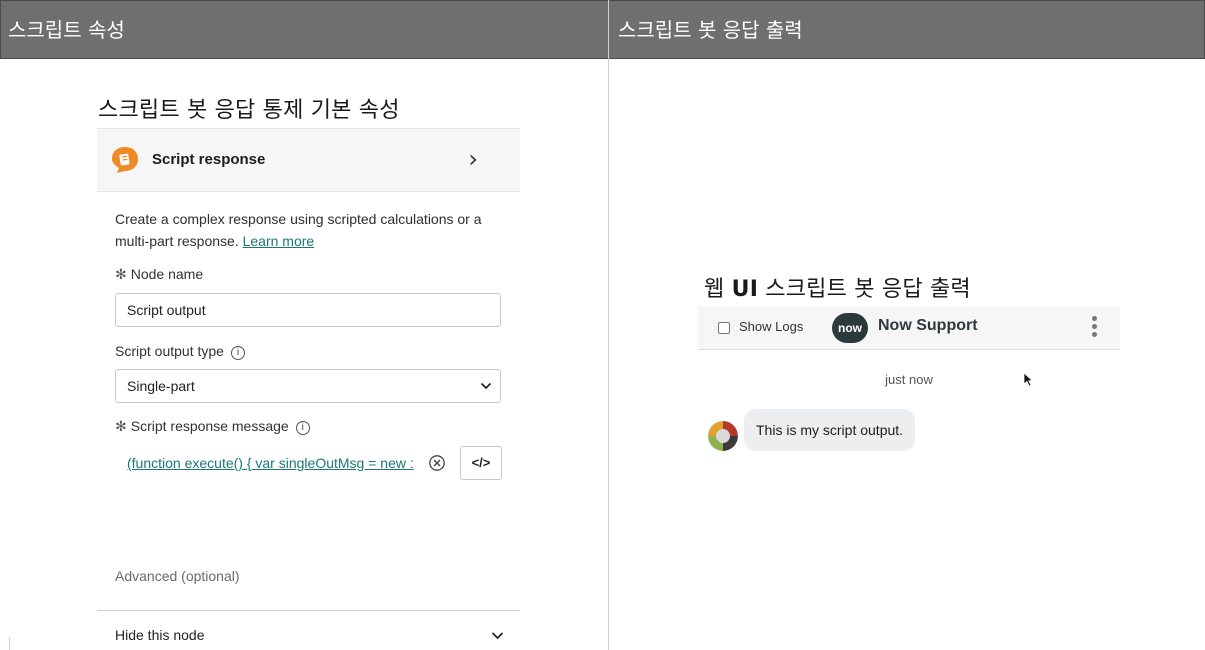 The height and width of the screenshot is (650, 1205). I want to click on message-label: ✻ Script response message i, so click(308, 426).